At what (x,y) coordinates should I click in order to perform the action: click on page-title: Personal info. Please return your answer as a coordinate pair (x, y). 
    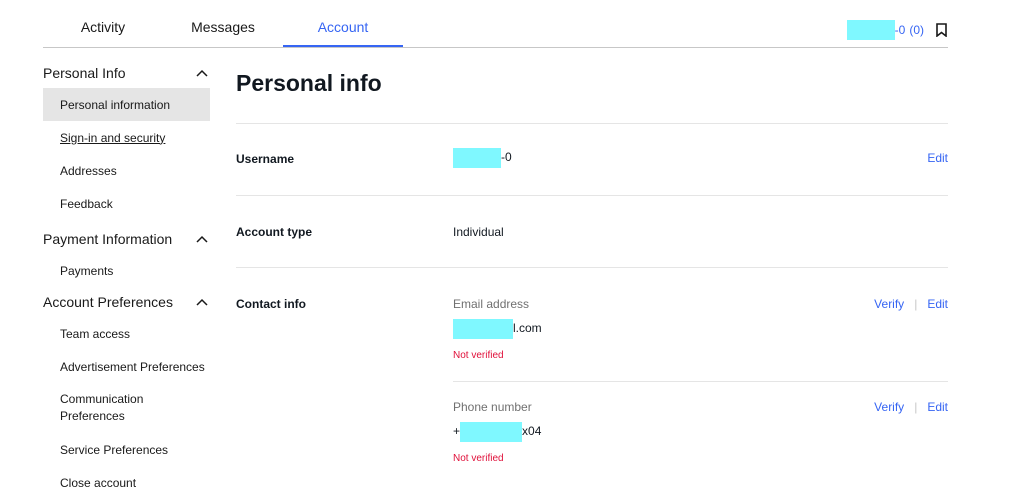
    Looking at the image, I should click on (309, 83).